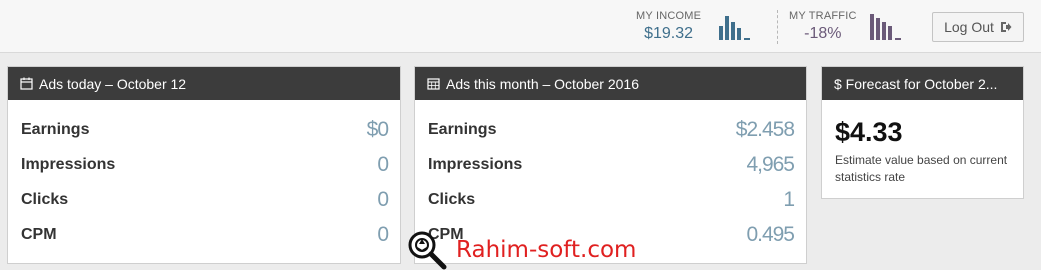 The width and height of the screenshot is (1041, 270). I want to click on watermark-text: Rahim-soft.com, so click(546, 250).